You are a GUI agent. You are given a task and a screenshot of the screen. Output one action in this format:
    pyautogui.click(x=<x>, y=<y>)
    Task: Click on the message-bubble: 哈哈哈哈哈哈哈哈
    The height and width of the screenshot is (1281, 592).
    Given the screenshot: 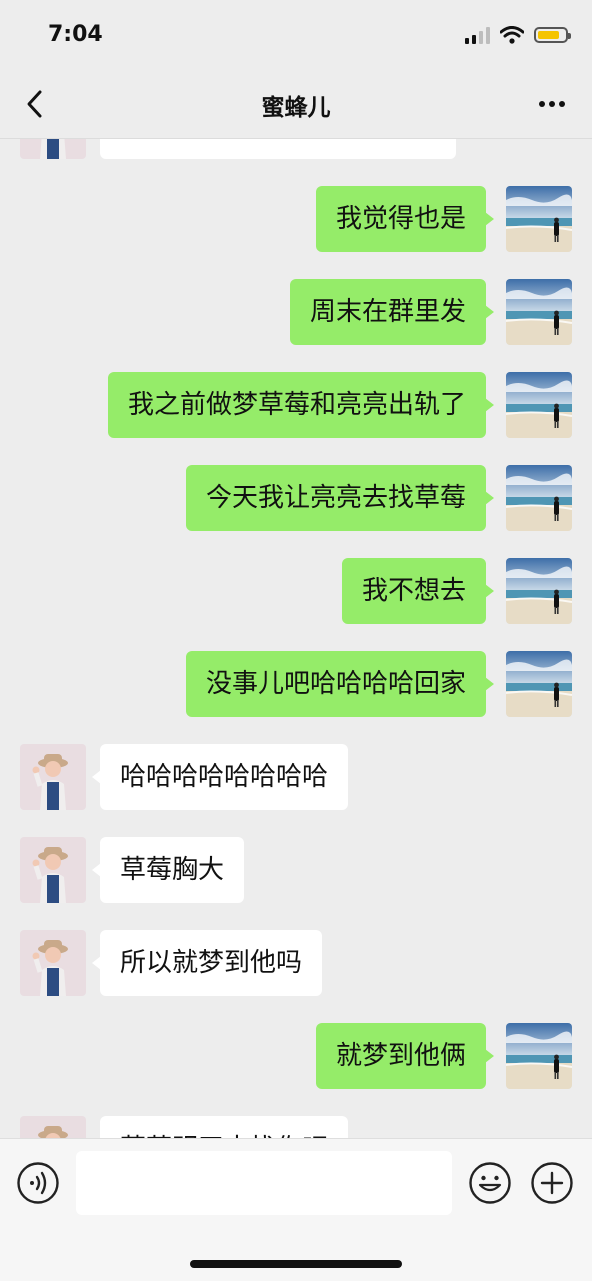 What is the action you would take?
    pyautogui.click(x=220, y=777)
    